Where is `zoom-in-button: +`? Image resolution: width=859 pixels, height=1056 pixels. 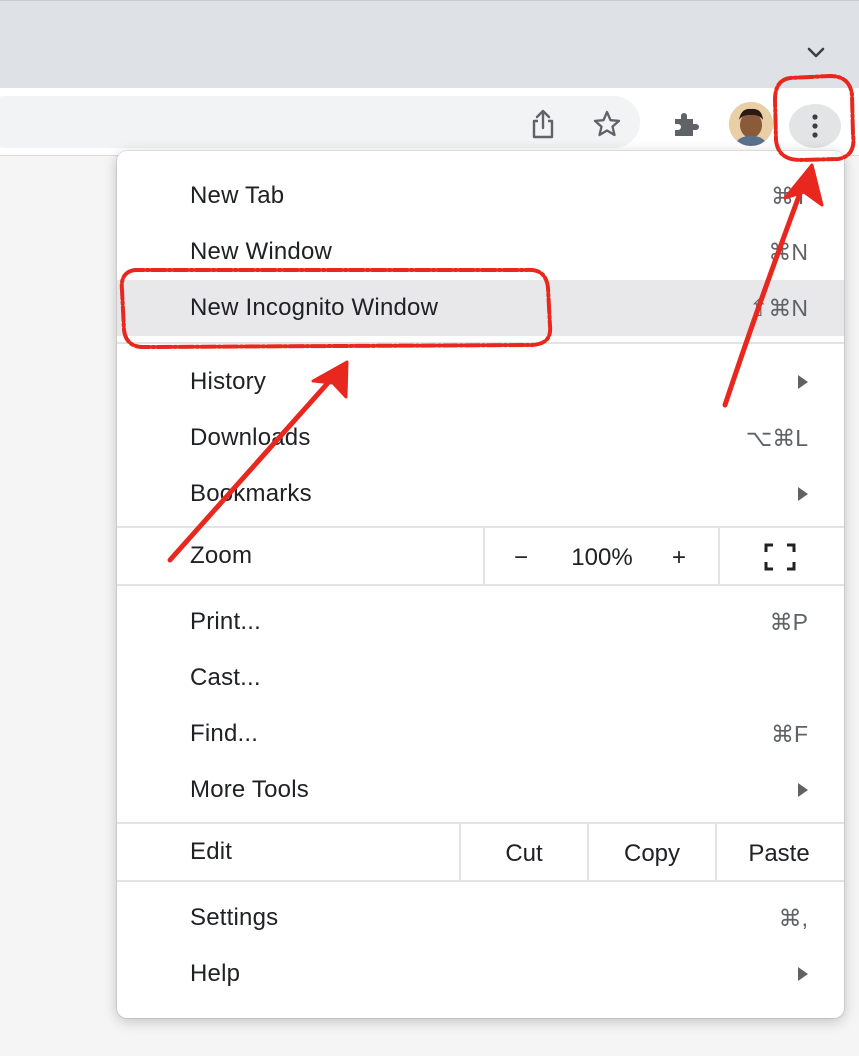 zoom-in-button: + is located at coordinates (679, 558).